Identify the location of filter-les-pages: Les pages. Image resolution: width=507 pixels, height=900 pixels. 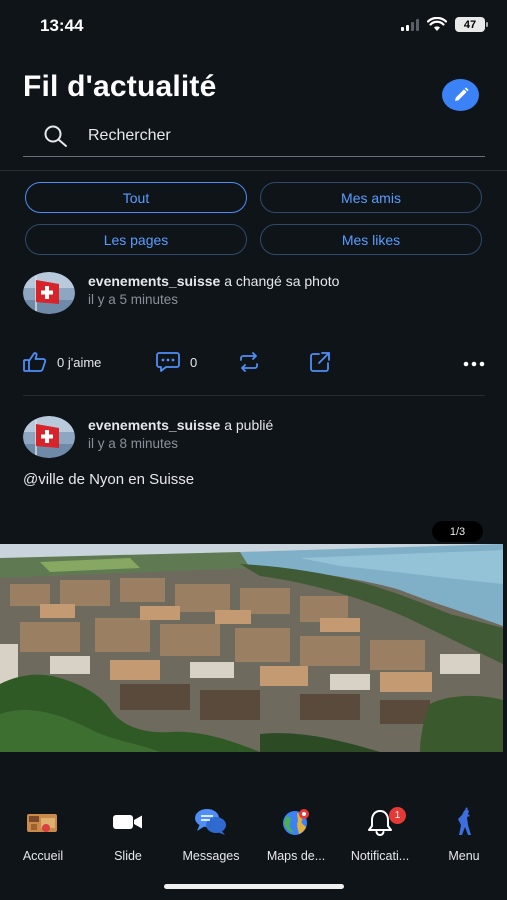
(136, 239).